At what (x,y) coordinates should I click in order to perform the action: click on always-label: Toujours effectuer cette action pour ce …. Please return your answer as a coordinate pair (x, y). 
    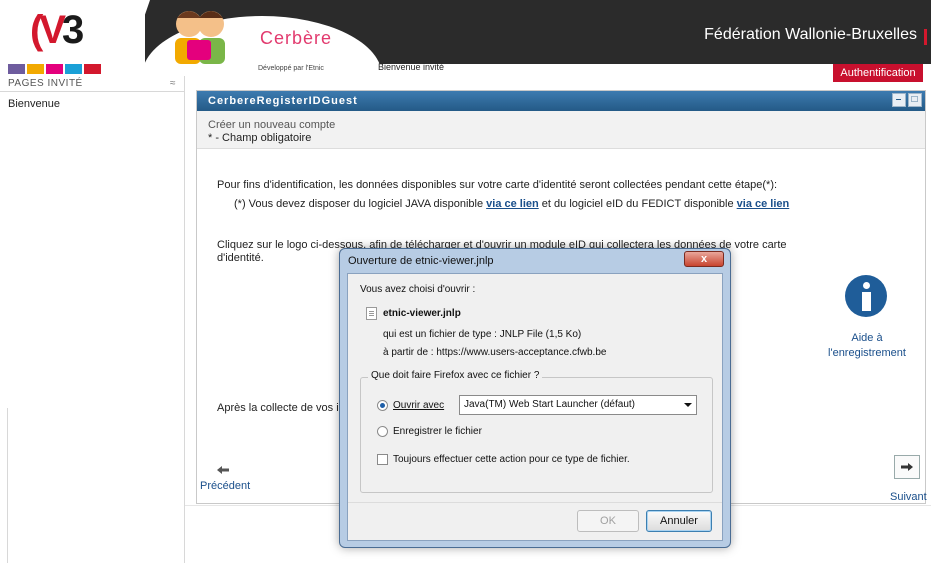
    Looking at the image, I should click on (511, 459).